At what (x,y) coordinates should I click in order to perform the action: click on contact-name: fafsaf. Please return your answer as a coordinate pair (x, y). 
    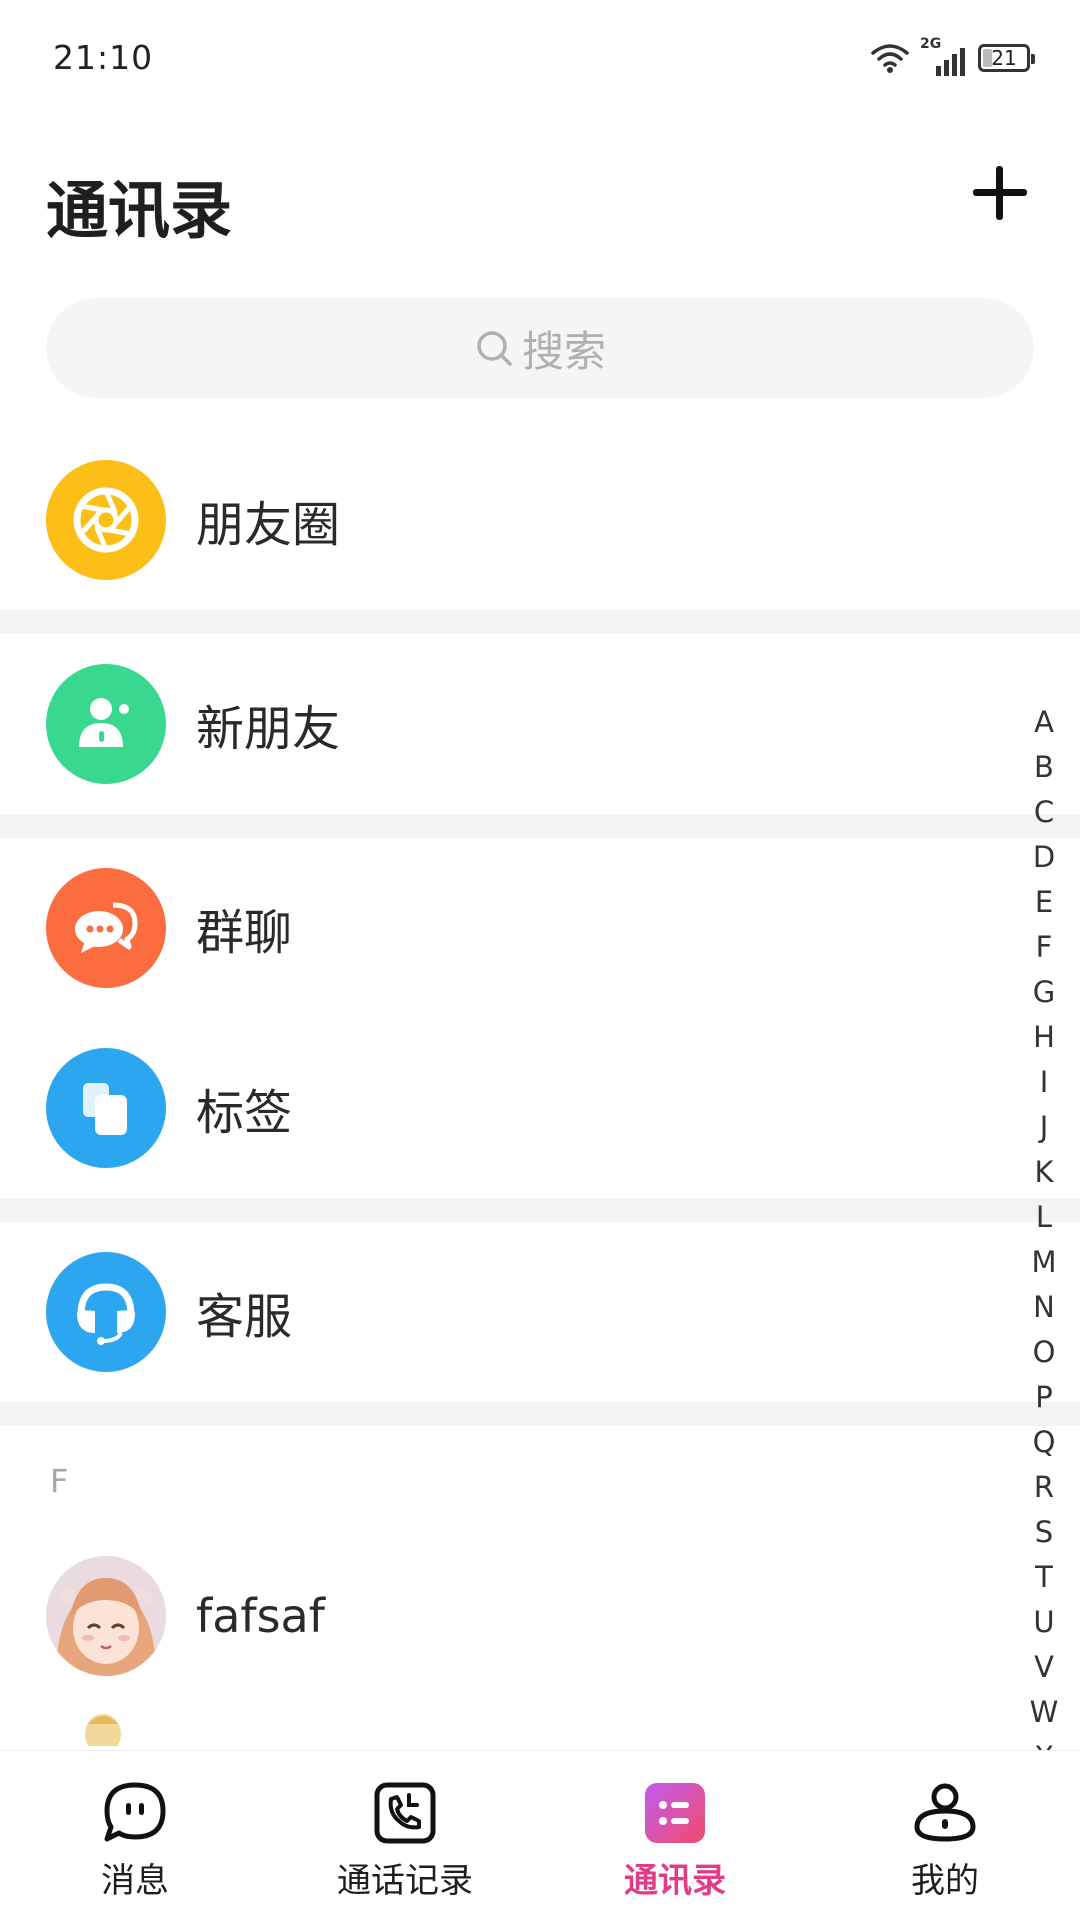
    Looking at the image, I should click on (260, 1616).